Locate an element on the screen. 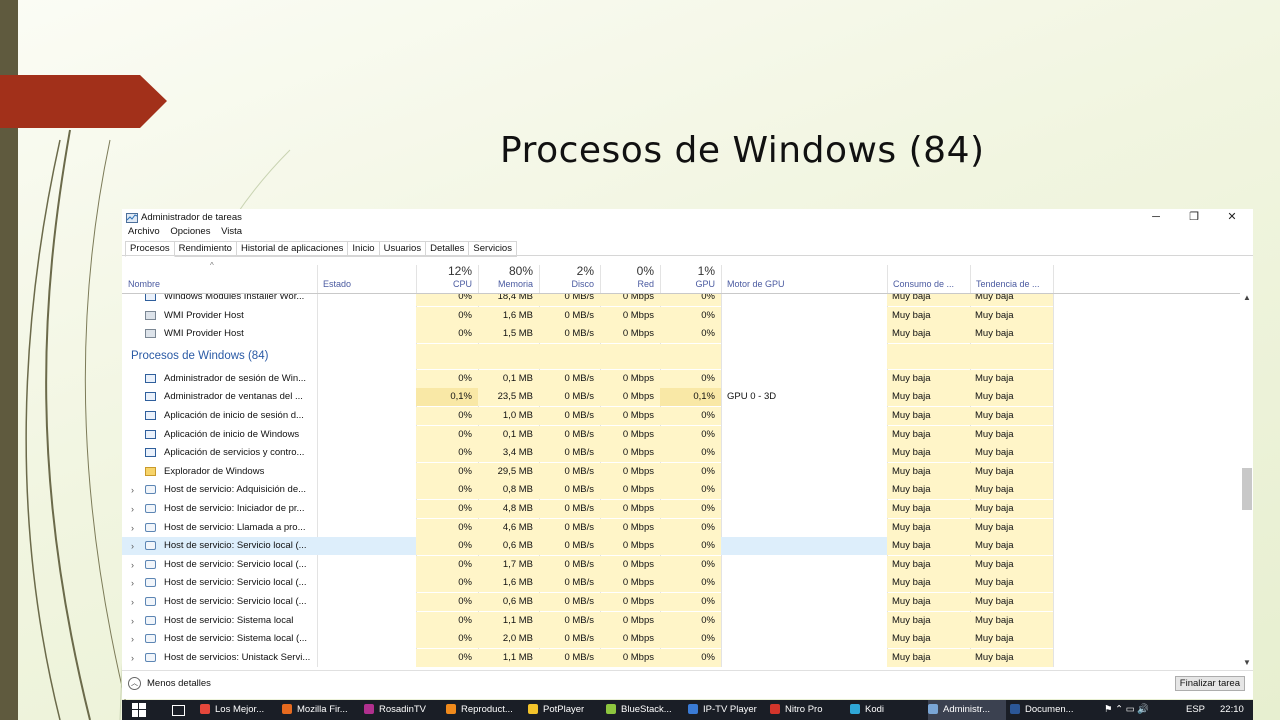 This screenshot has height=720, width=1280. menu-vista: Vista is located at coordinates (231, 231).